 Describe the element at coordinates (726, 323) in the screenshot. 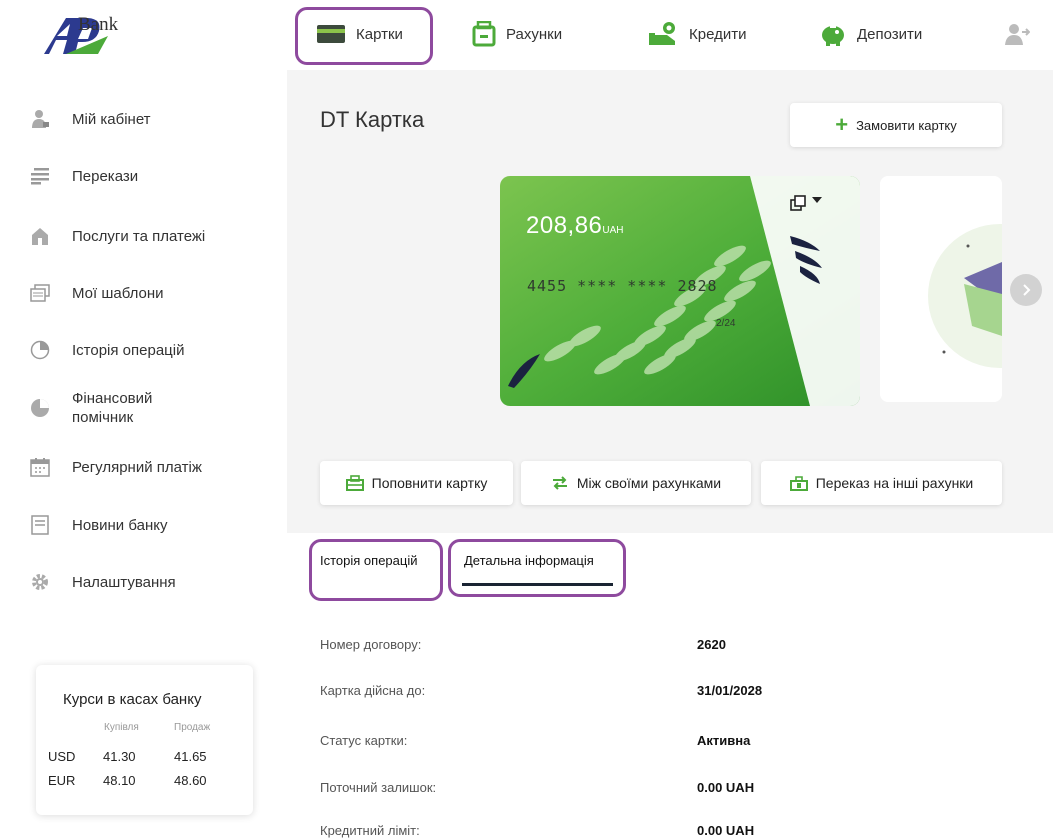

I see `card-expiry: 2/24` at that location.